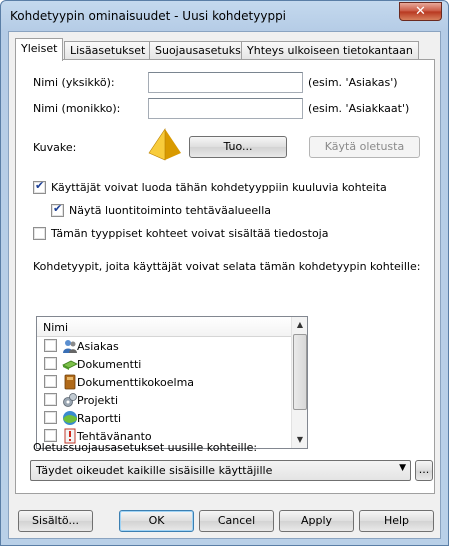 This screenshot has height=546, width=449. I want to click on list-scrollbar: ▲ ▼, so click(299, 382).